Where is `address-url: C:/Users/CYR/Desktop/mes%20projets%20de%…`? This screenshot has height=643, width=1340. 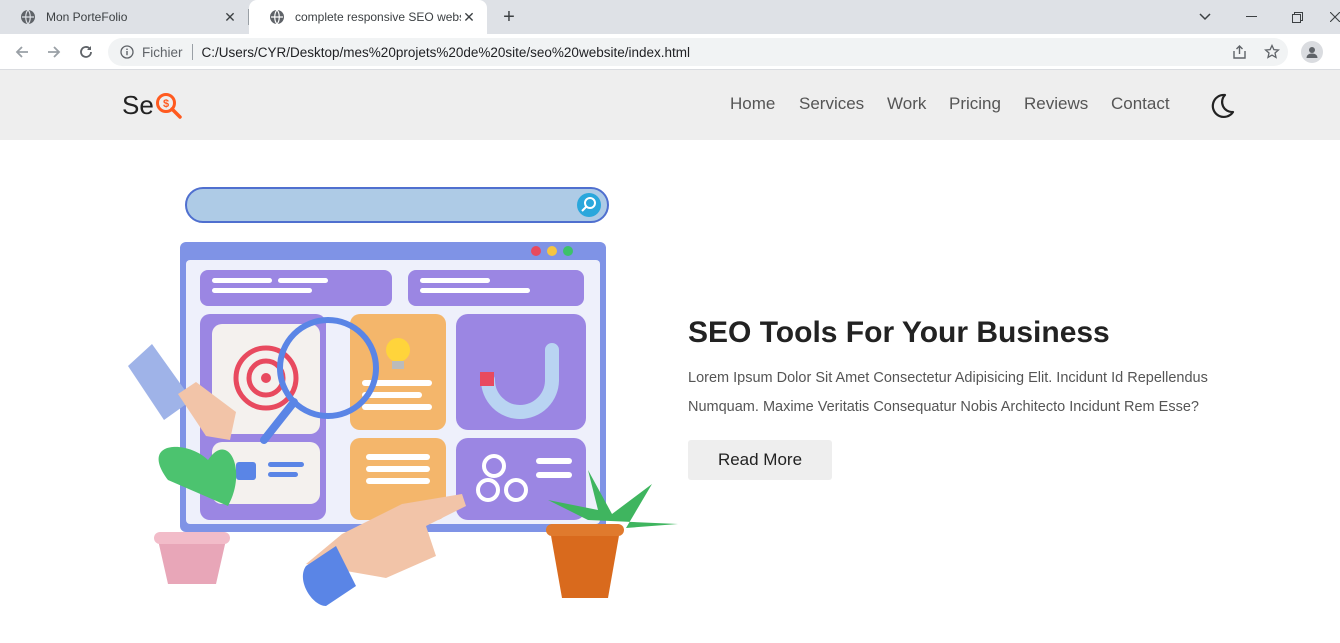 address-url: C:/Users/CYR/Desktop/mes%20projets%20de%… is located at coordinates (446, 52).